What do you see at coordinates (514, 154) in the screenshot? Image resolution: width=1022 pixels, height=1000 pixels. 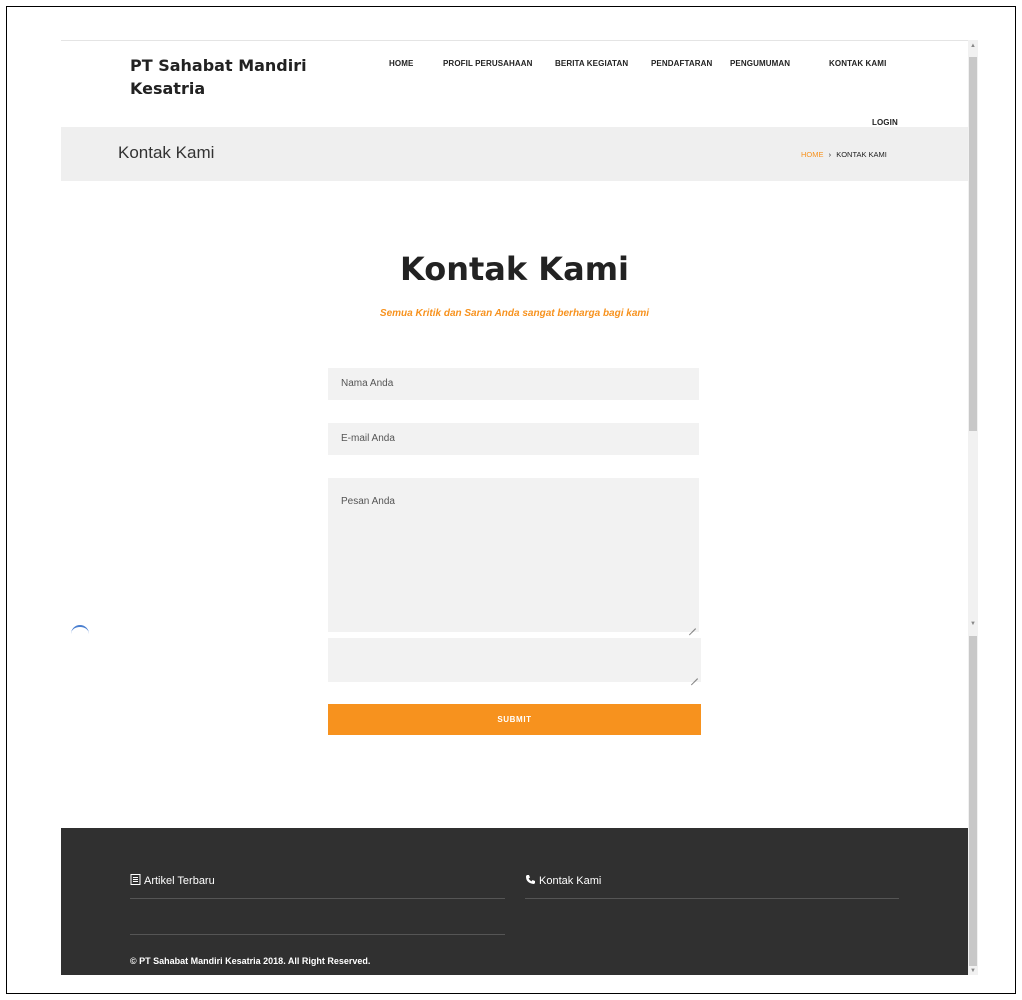 I see `page-title-bar: Kontak Kami HOME › KONTAK KAMI` at bounding box center [514, 154].